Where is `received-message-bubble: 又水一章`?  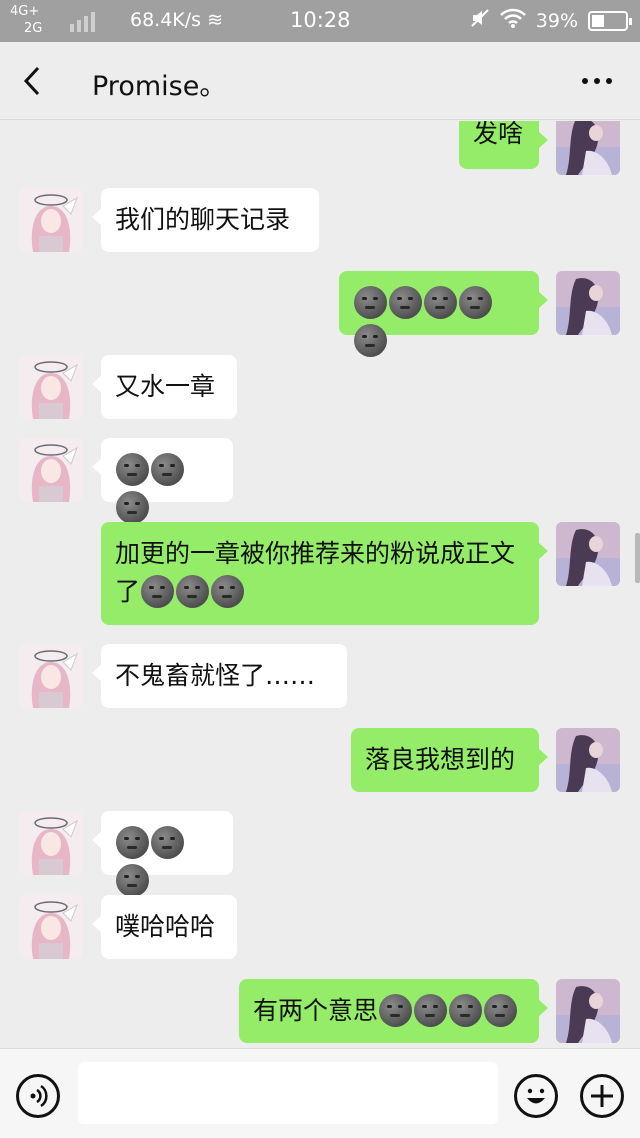
received-message-bubble: 又水一章 is located at coordinates (164, 387).